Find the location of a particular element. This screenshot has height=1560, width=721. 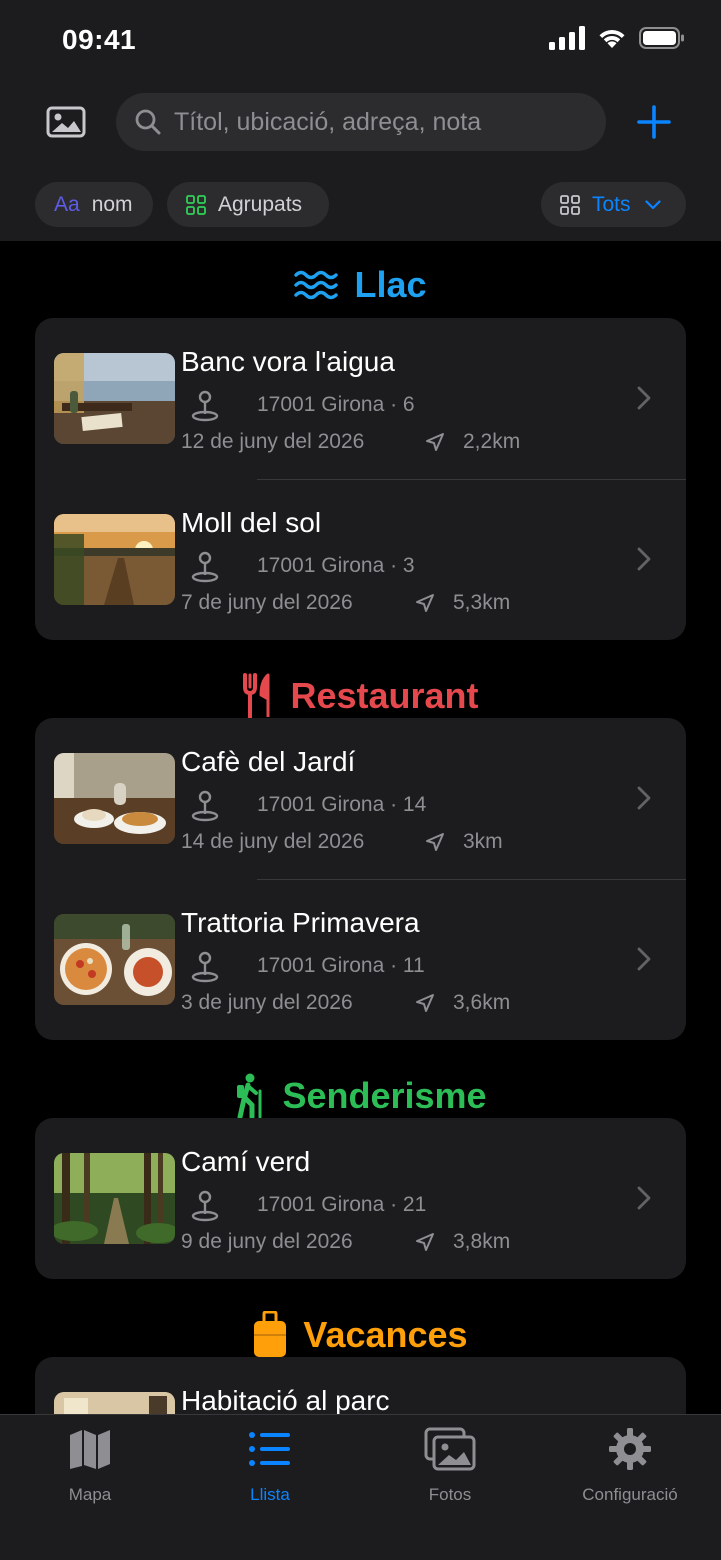

filter-label: Tots is located at coordinates (611, 204).